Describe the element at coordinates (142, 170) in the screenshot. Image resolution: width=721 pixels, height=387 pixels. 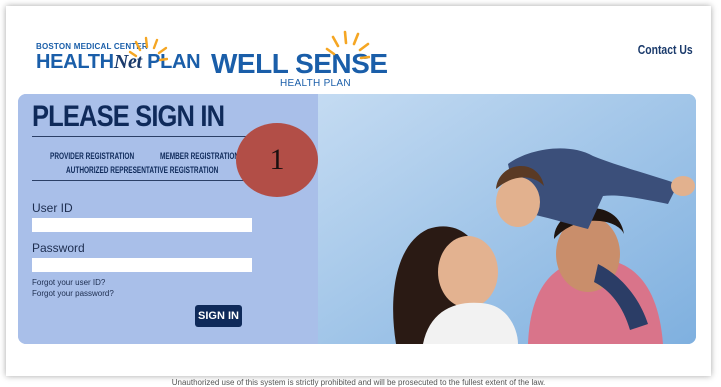
I see `authorized-representative-registration-link: AUTHORIZED REPRESENTATIVE REGISTRATION` at that location.